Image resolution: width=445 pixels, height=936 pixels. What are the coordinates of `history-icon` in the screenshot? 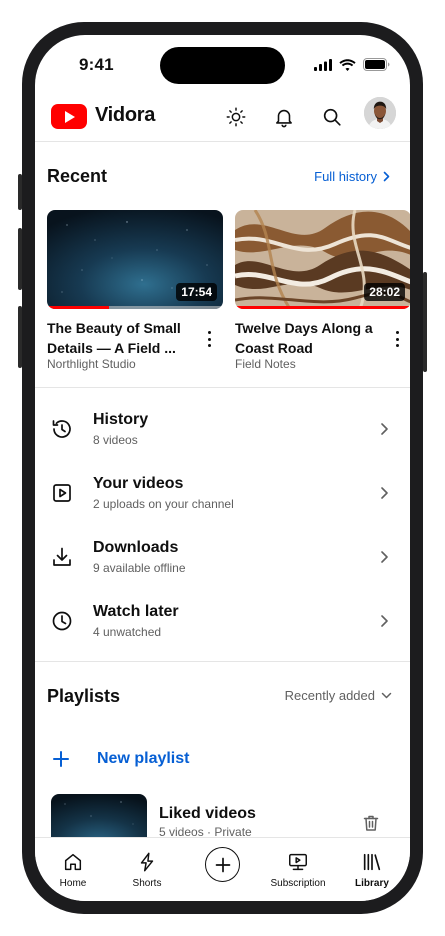 It's located at (61, 429).